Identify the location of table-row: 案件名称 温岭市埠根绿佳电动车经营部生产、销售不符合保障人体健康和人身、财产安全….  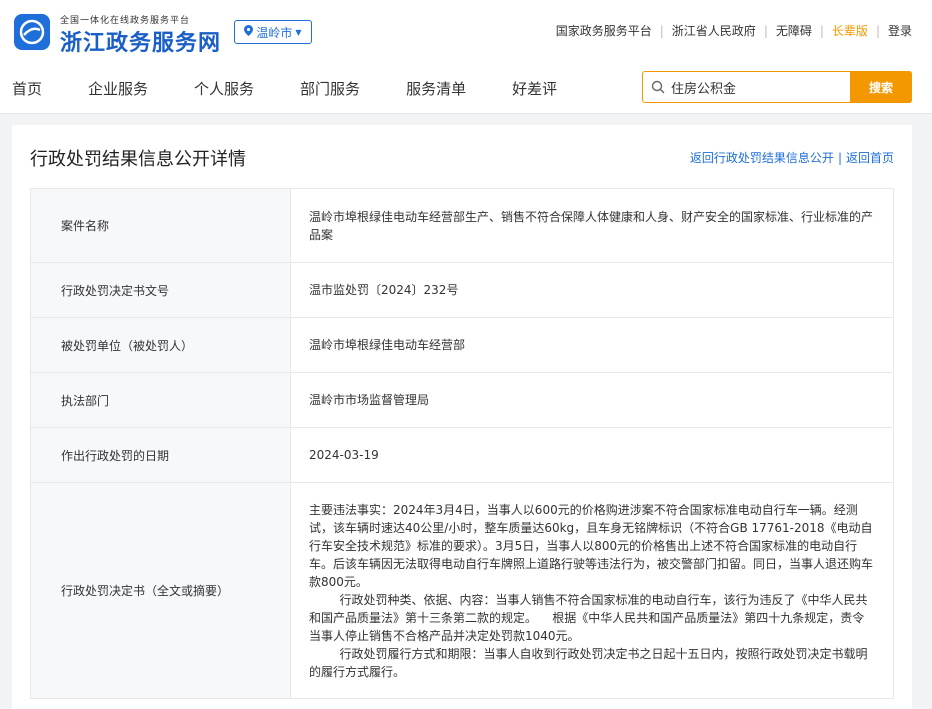
(462, 225).